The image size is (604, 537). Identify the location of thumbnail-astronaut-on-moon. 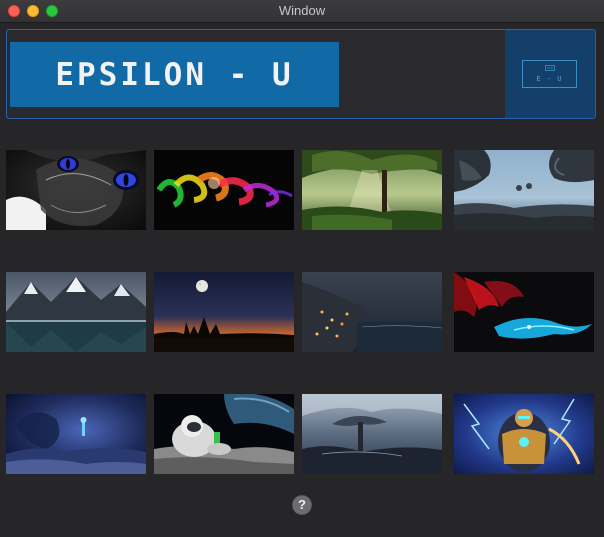
(224, 434).